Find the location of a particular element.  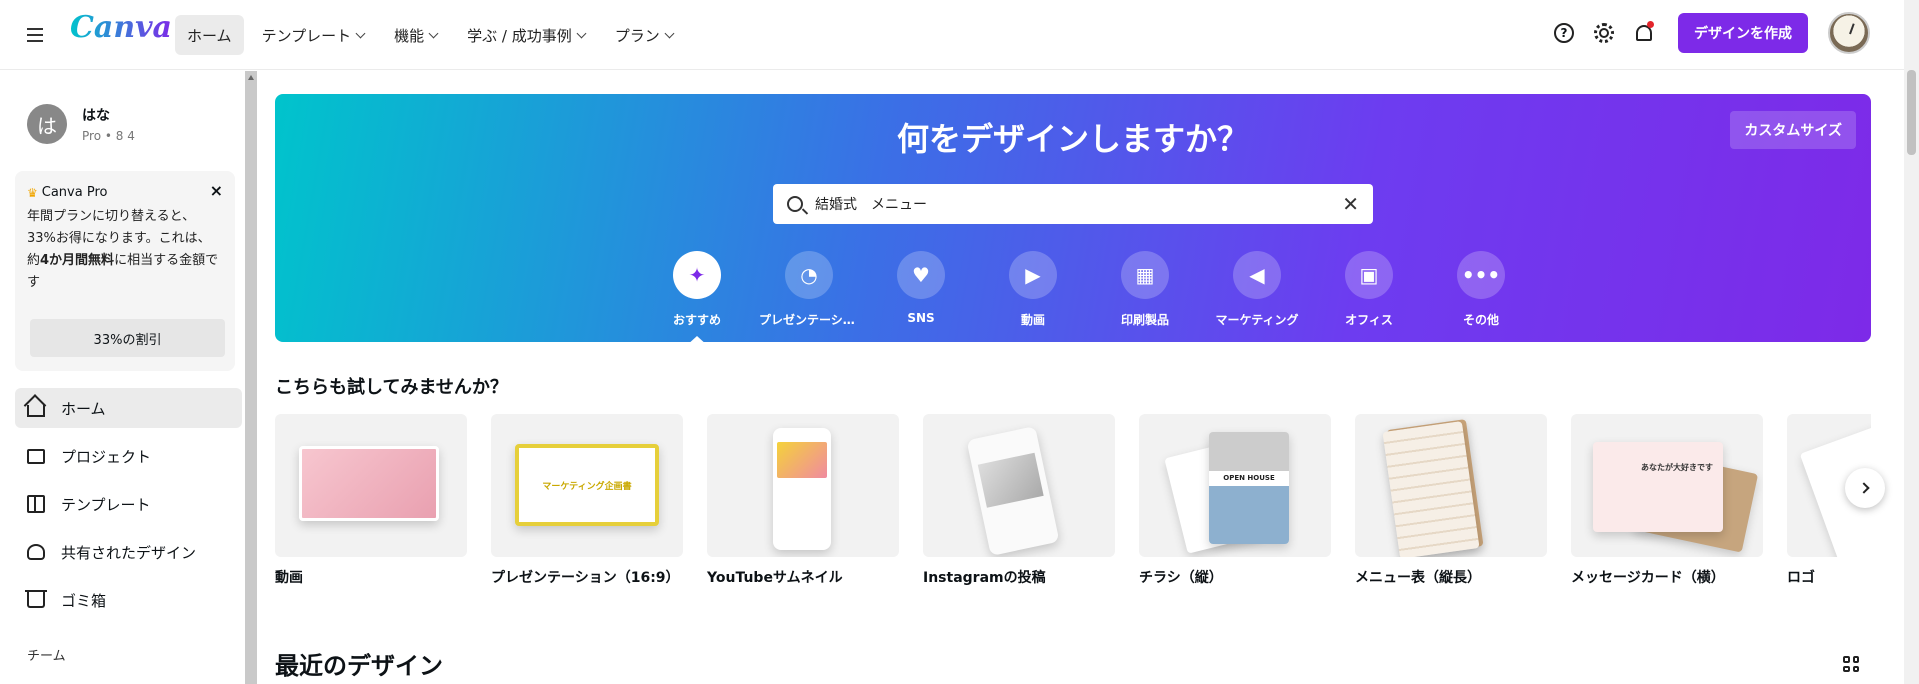

help-icon: ? is located at coordinates (1564, 33).